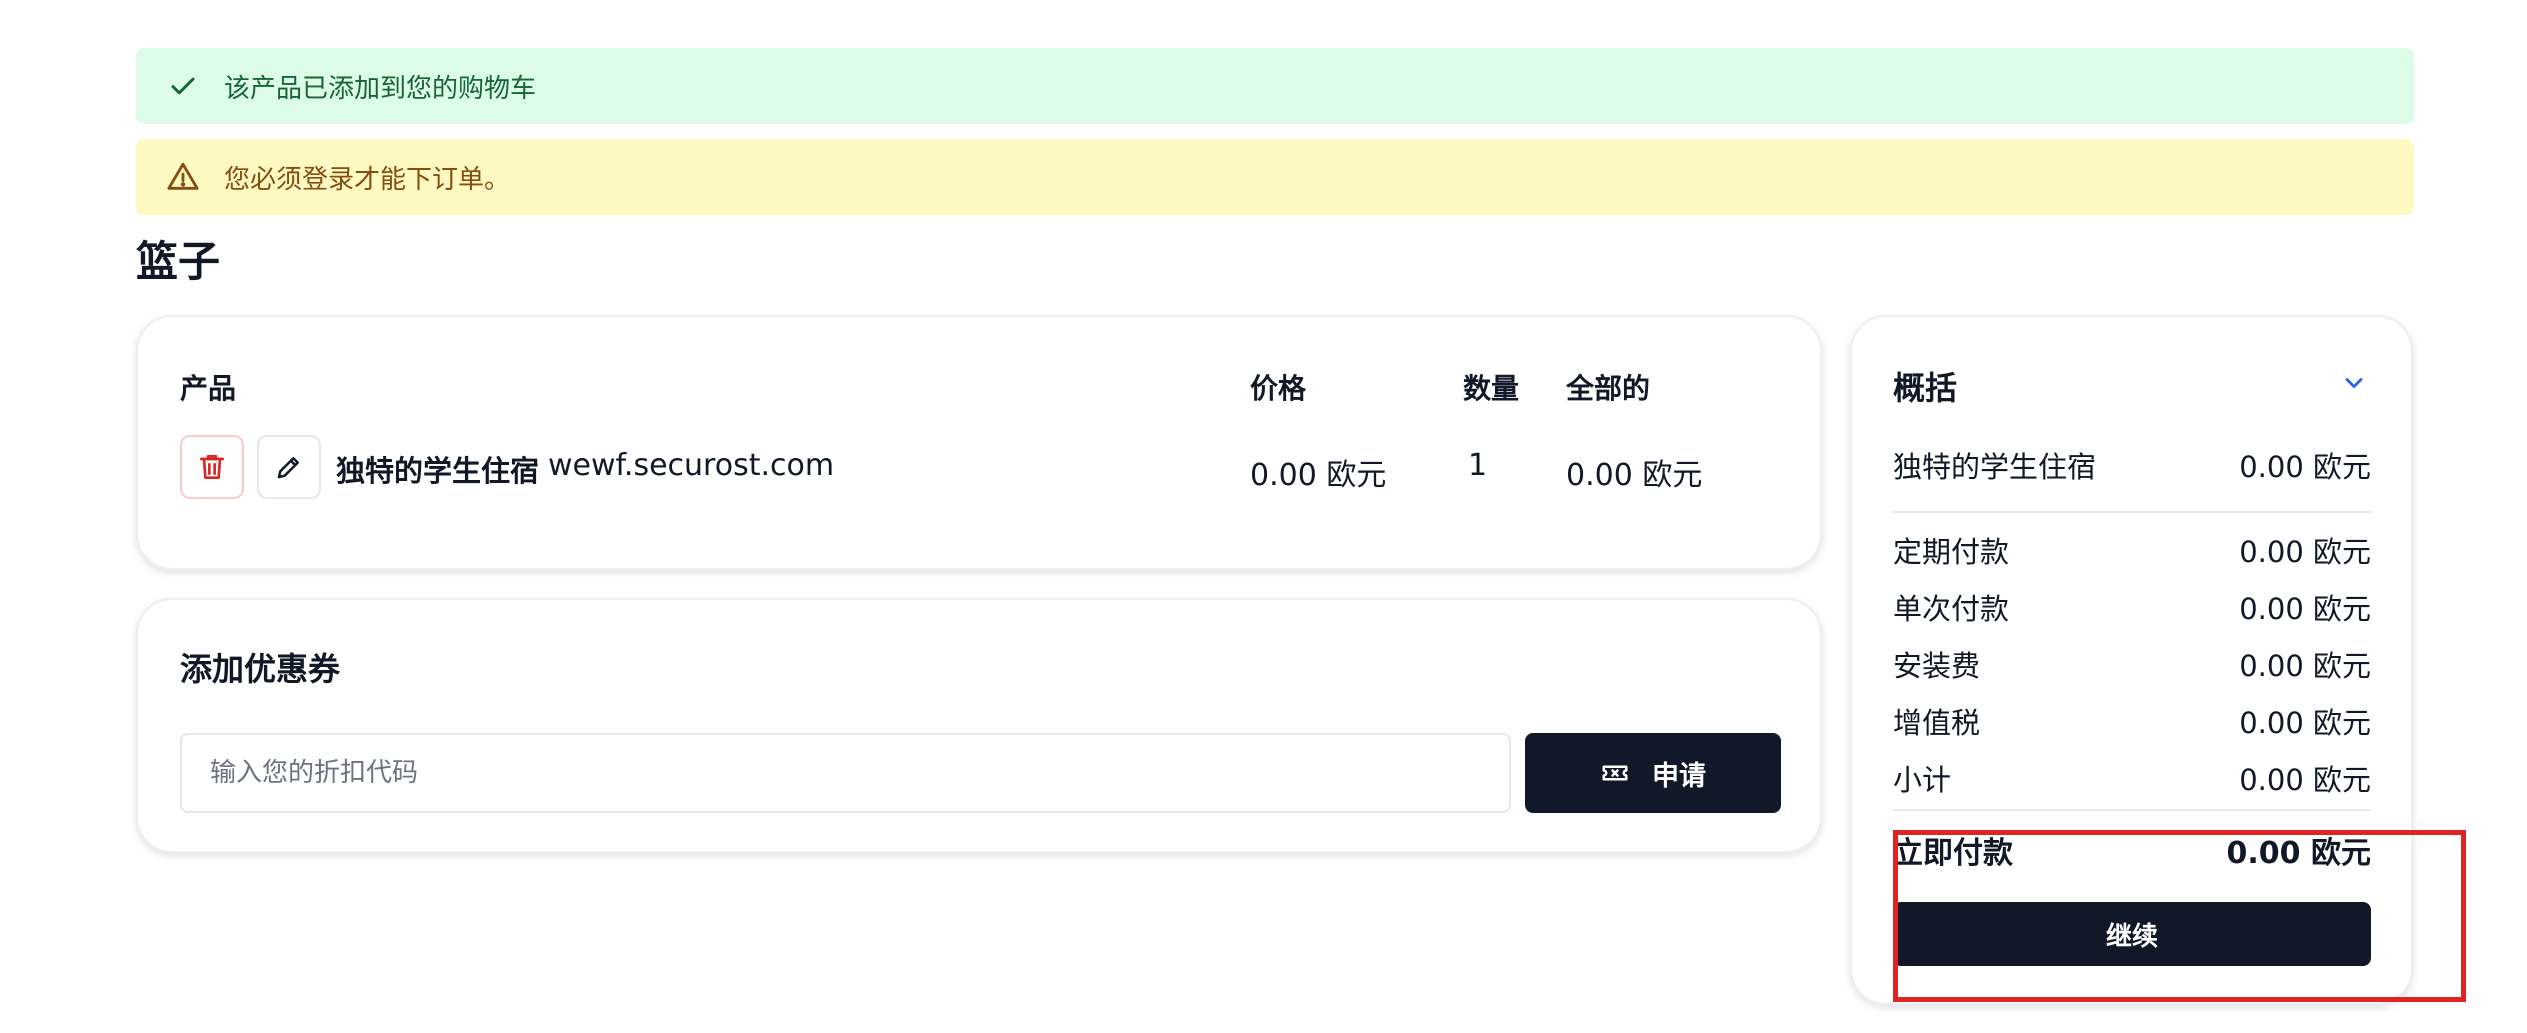 This screenshot has width=2527, height=1033. I want to click on summary-total-value: 0.00 欧元, so click(2298, 853).